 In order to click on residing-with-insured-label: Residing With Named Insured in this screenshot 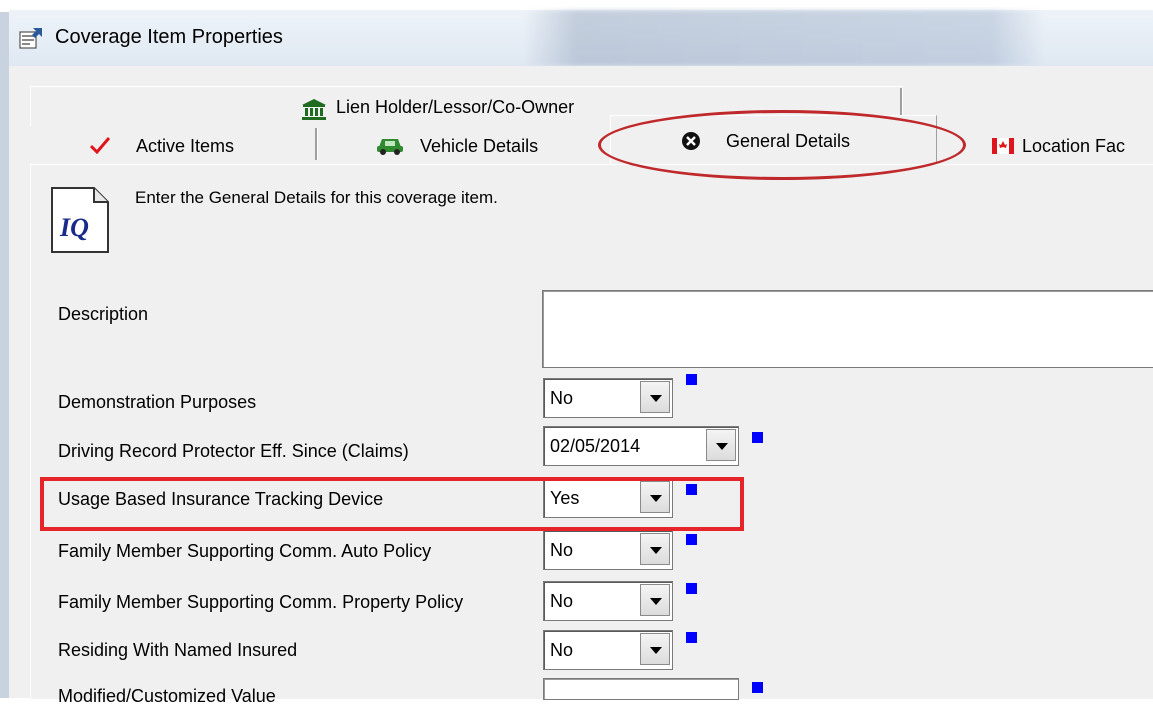, I will do `click(178, 650)`.